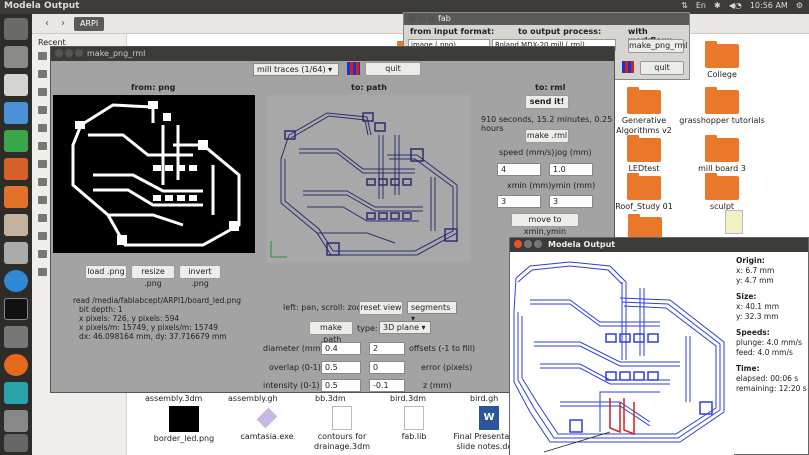 The width and height of the screenshot is (809, 455). What do you see at coordinates (16, 225) in the screenshot?
I see `archive-app-icon` at bounding box center [16, 225].